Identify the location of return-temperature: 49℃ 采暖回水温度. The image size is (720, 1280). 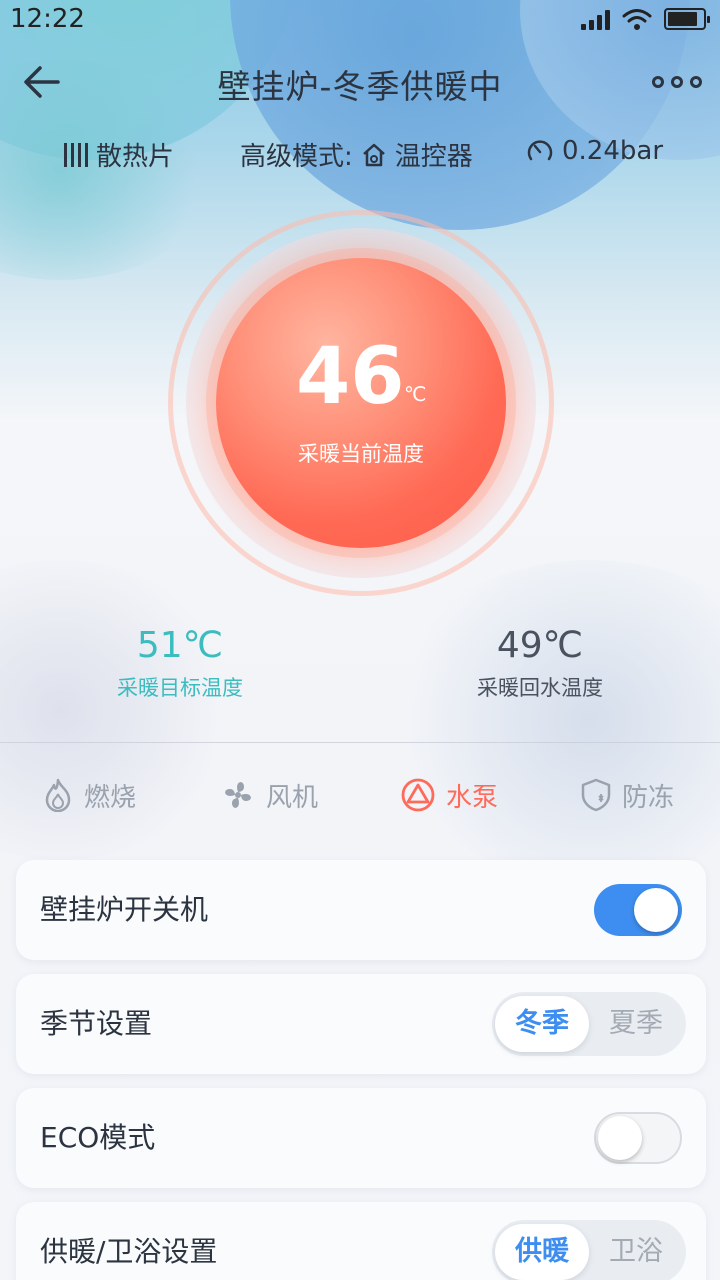
(540, 663).